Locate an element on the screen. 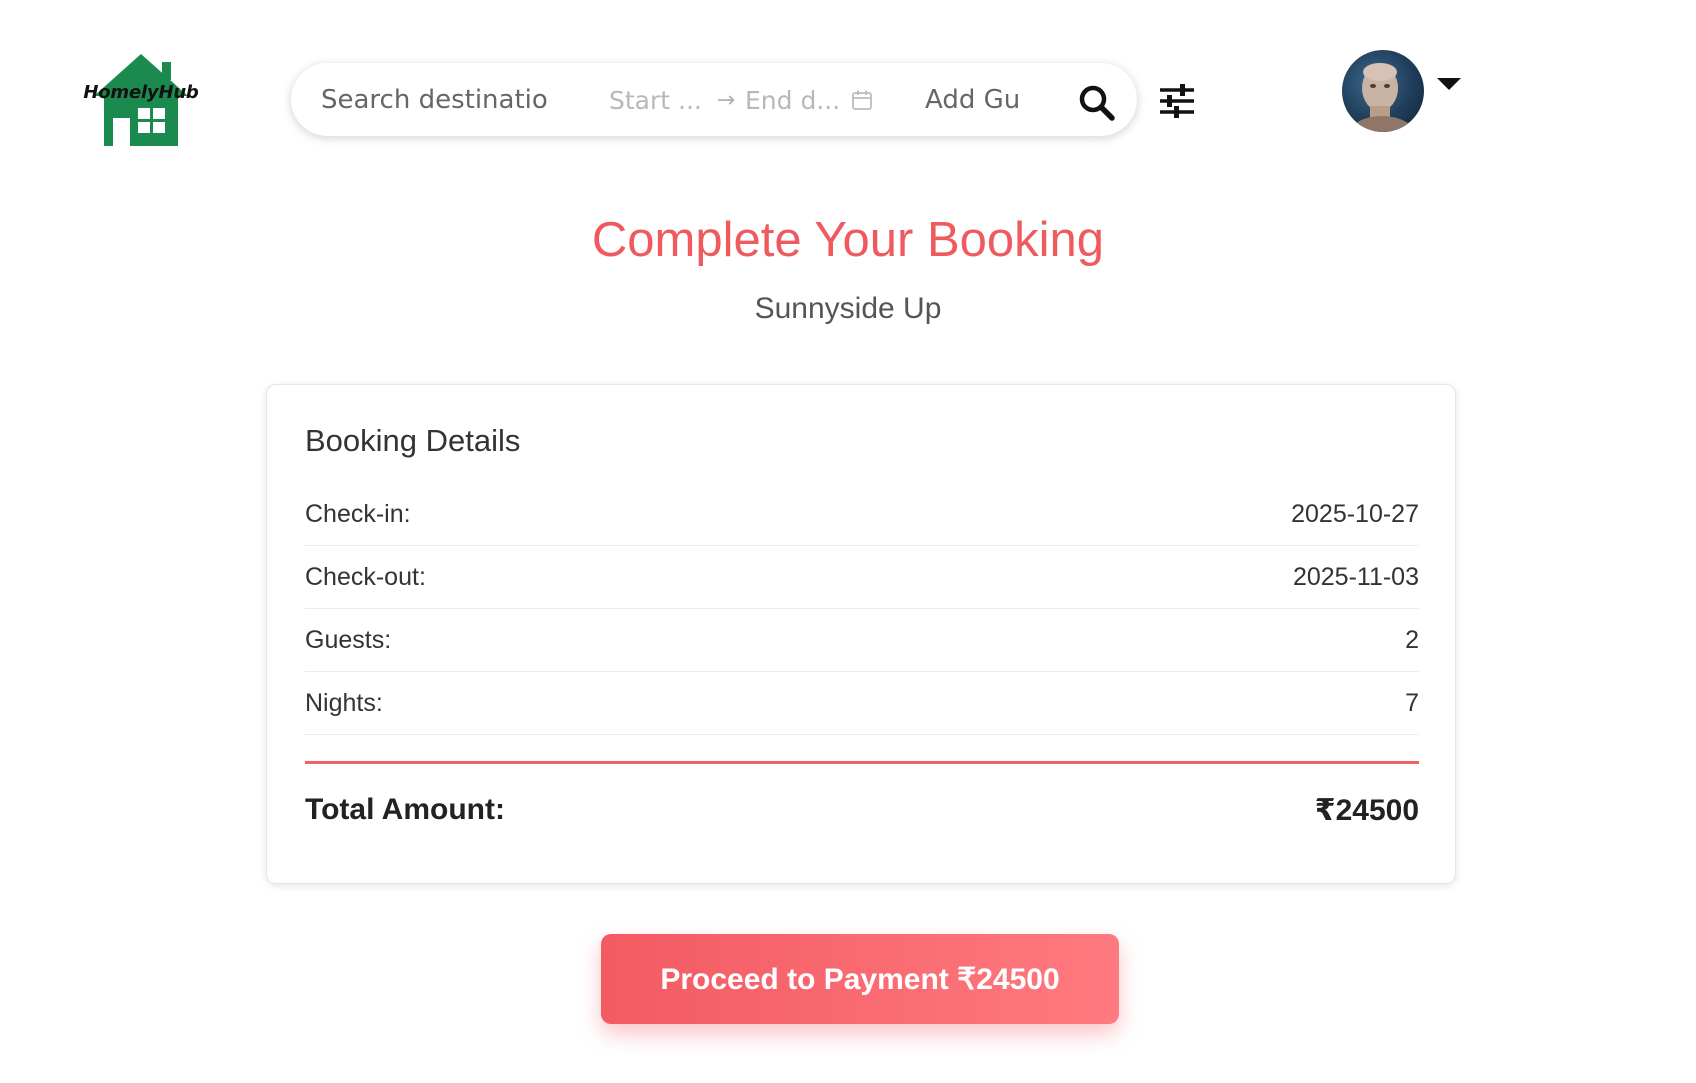 The width and height of the screenshot is (1696, 1083). property-name: Sunnyside Up is located at coordinates (848, 308).